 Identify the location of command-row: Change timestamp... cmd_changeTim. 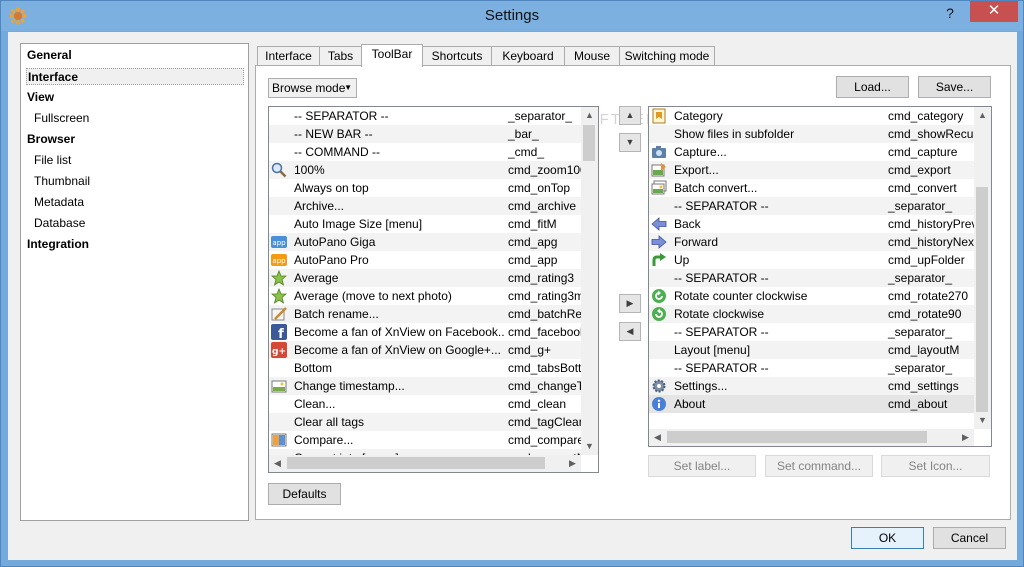
(425, 386).